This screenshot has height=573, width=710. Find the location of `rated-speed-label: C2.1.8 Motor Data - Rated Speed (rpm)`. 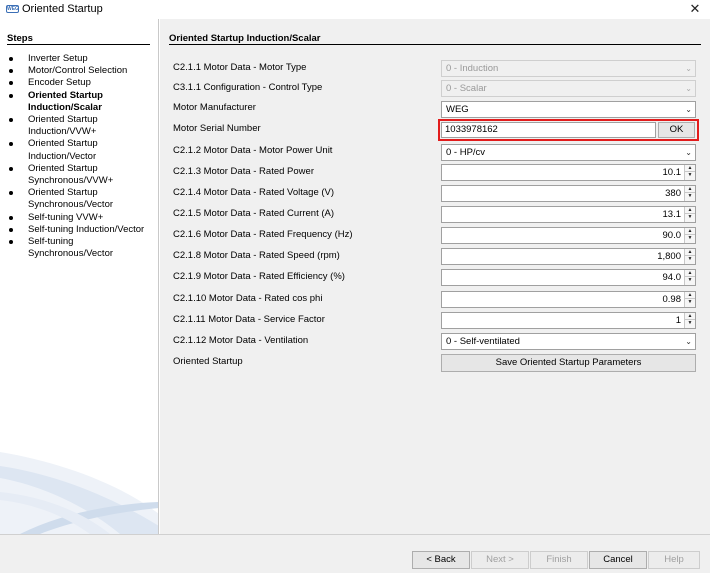

rated-speed-label: C2.1.8 Motor Data - Rated Speed (rpm) is located at coordinates (256, 255).